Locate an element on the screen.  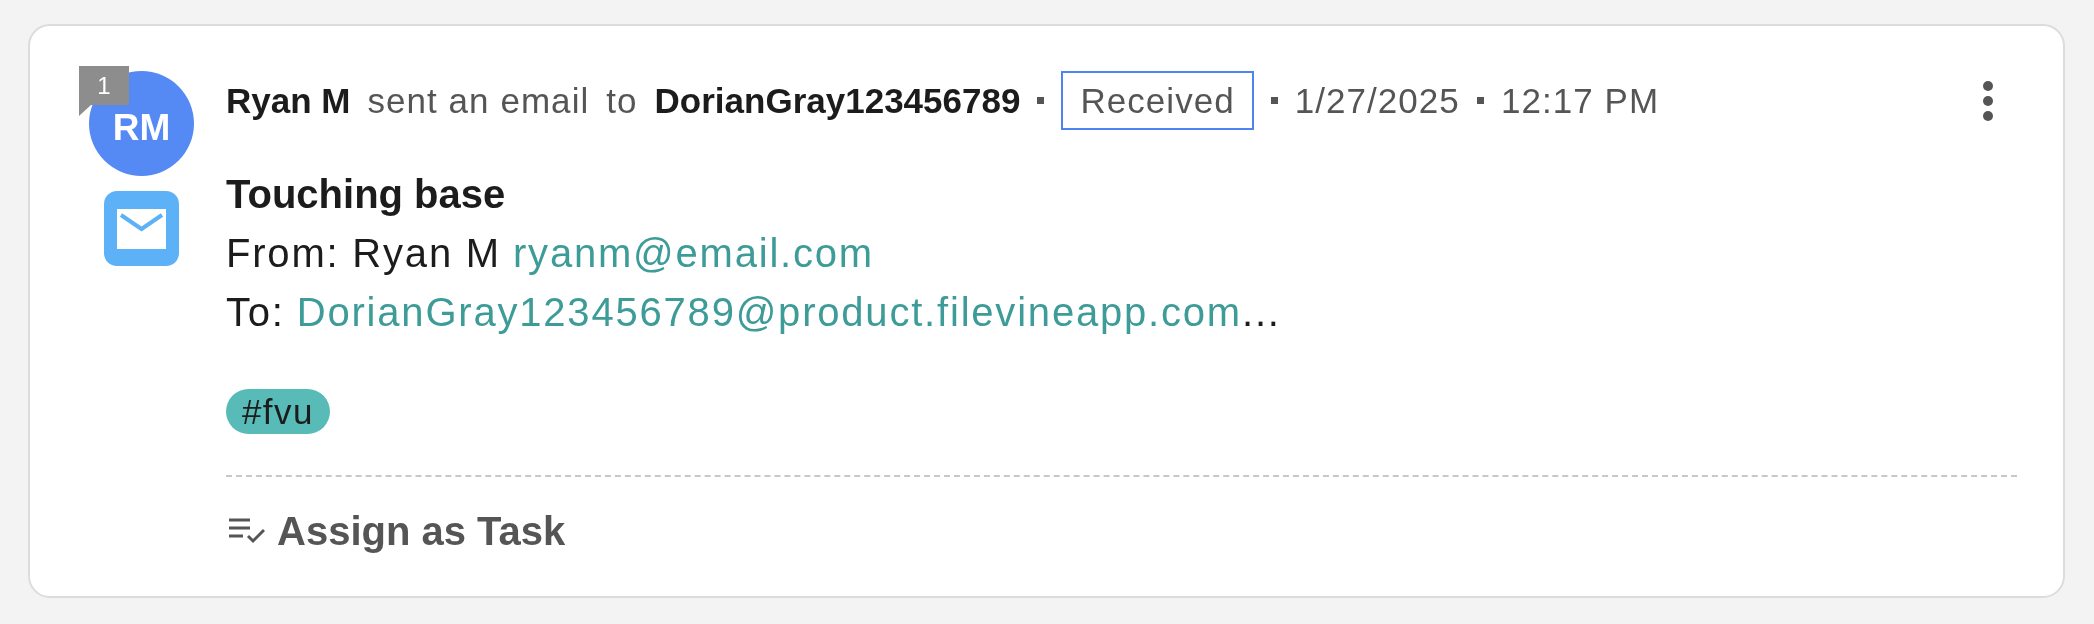
action-text: sent an email is located at coordinates (478, 100).